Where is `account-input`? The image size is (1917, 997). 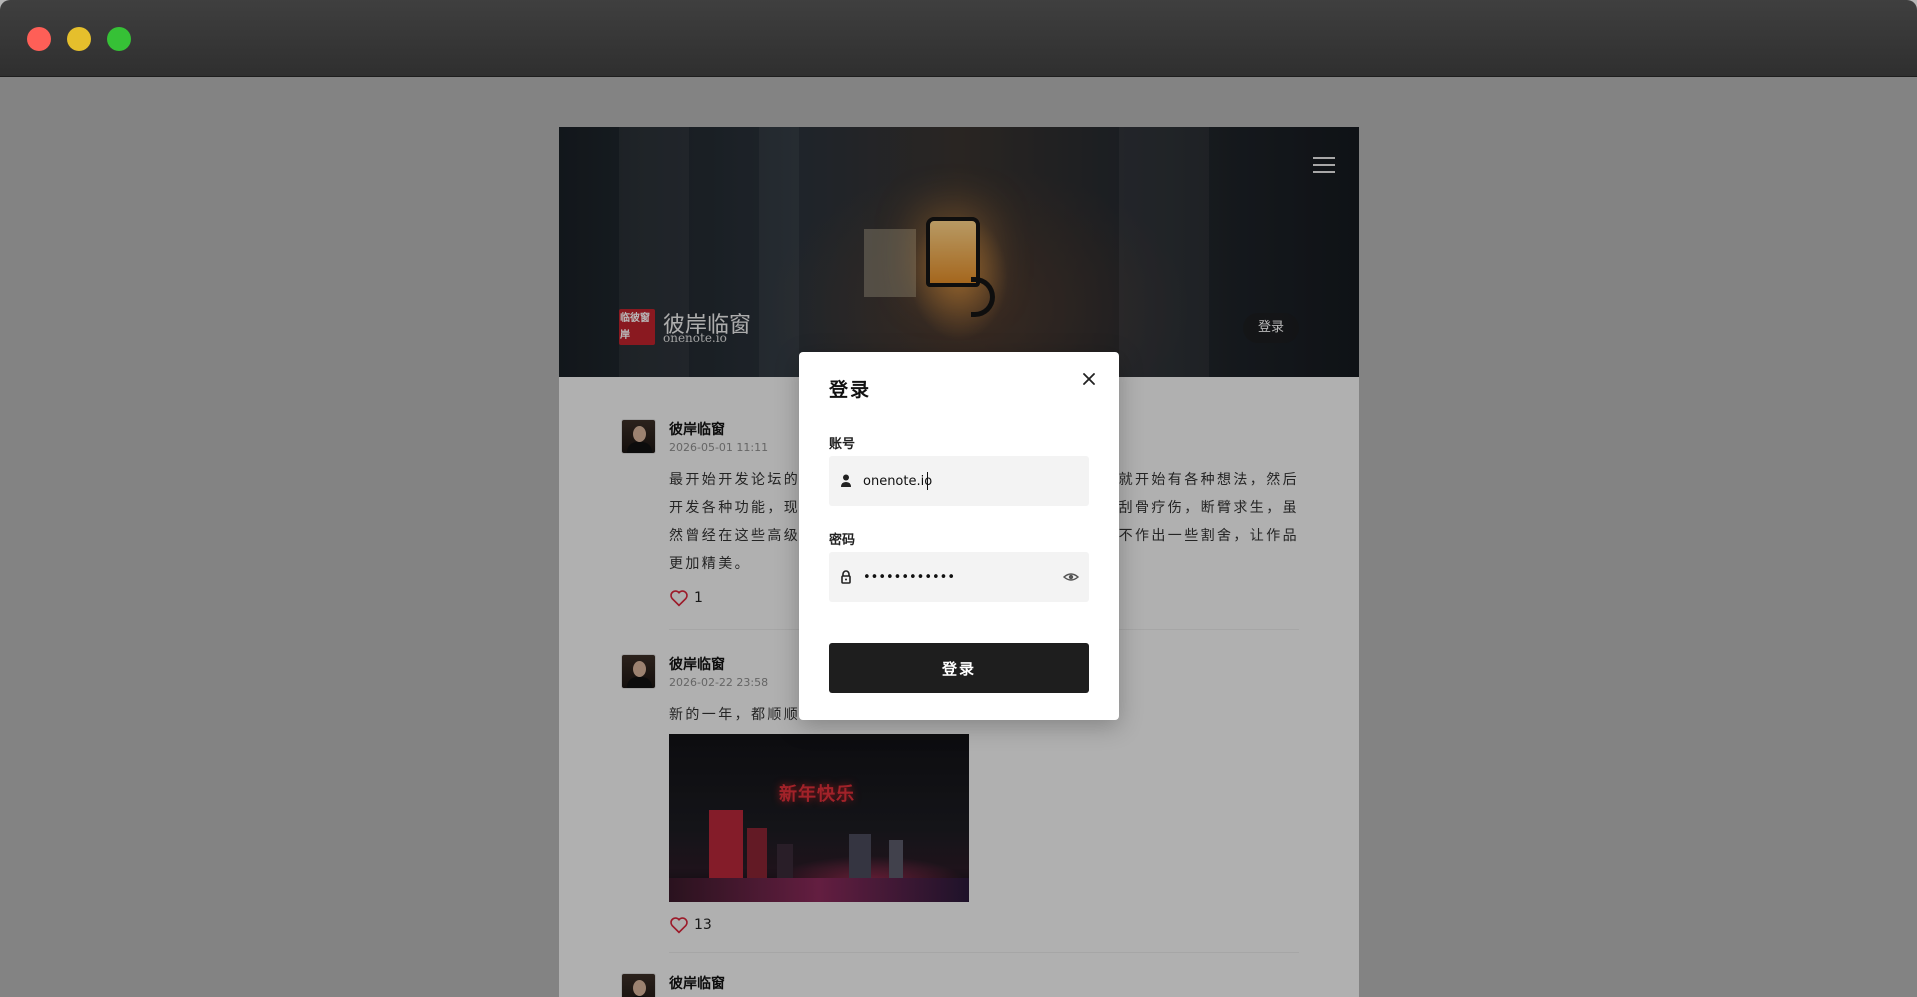
account-input is located at coordinates (963, 481).